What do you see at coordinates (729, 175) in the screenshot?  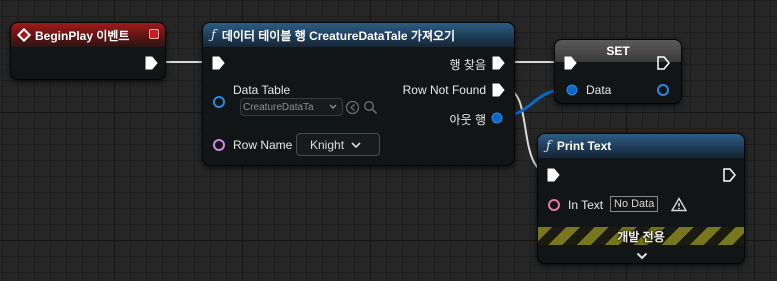 I see `print-exec-out-pin` at bounding box center [729, 175].